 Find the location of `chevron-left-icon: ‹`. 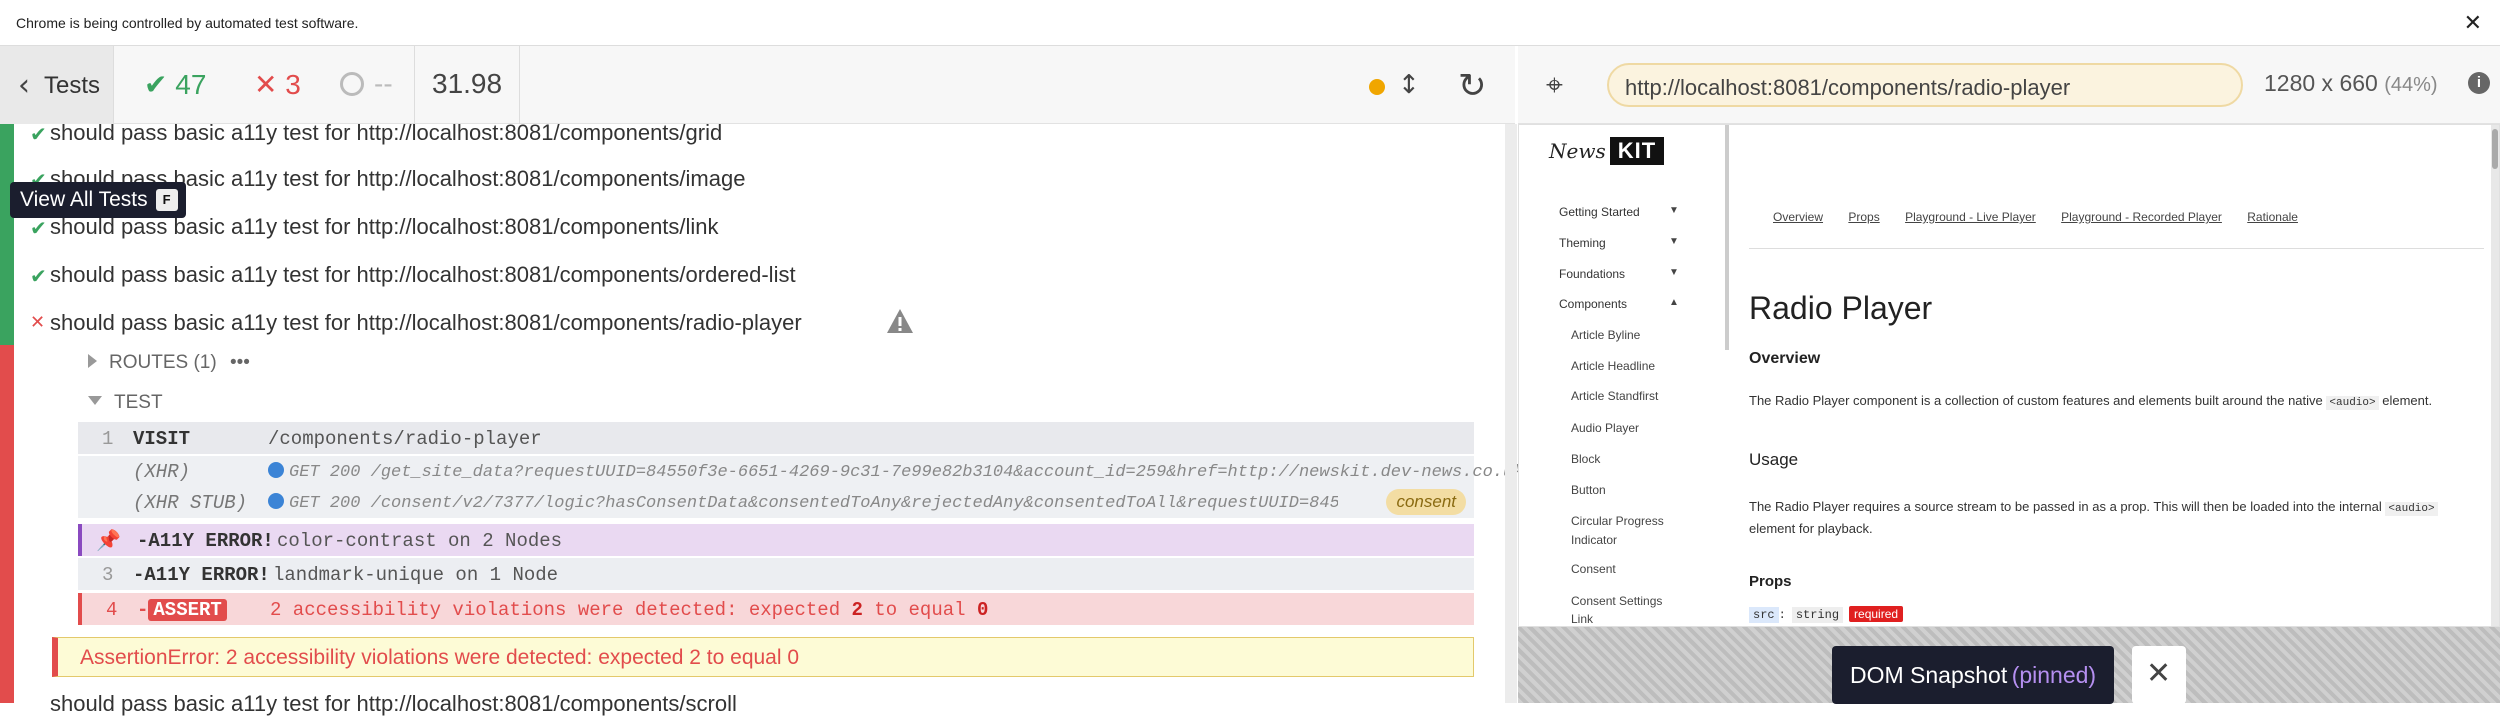

chevron-left-icon: ‹ is located at coordinates (24, 85).